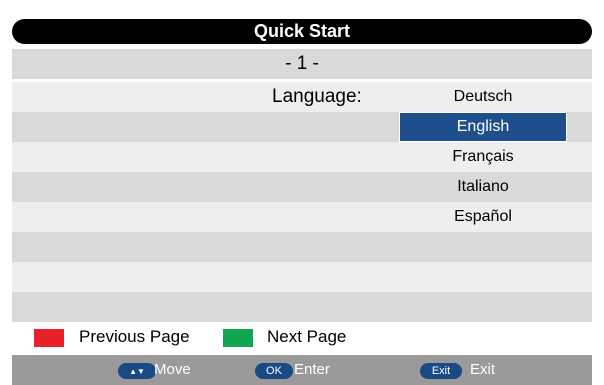 This screenshot has height=385, width=604. I want to click on up-down-arrows-icon: ▲▼, so click(137, 371).